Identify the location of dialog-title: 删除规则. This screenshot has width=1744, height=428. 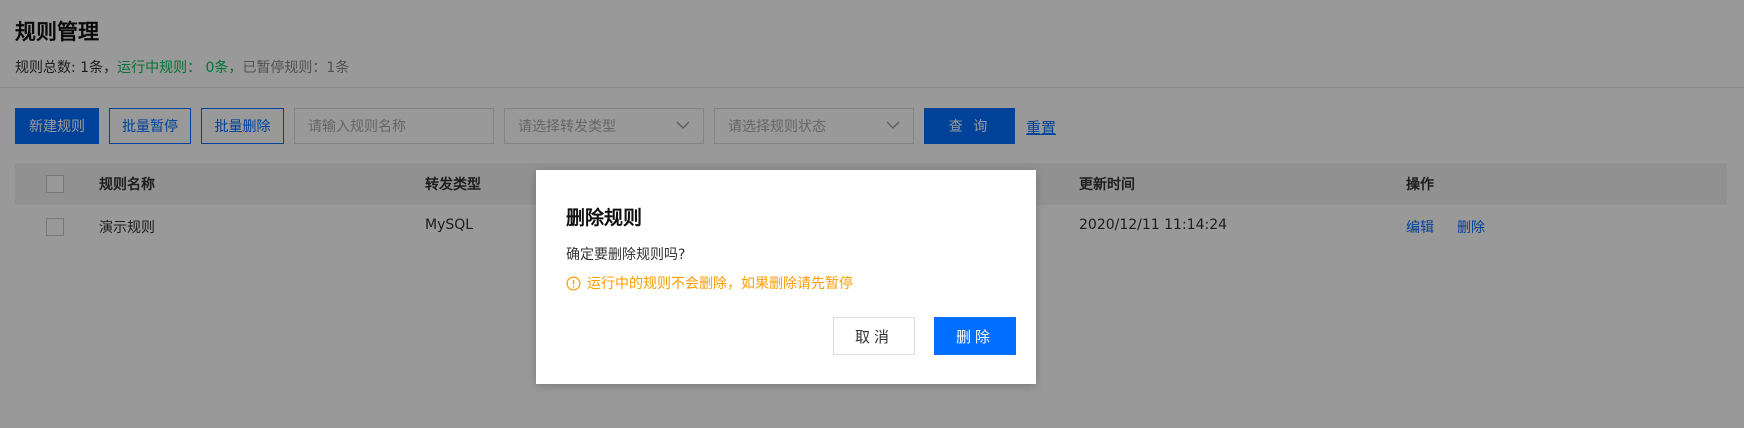
(604, 218).